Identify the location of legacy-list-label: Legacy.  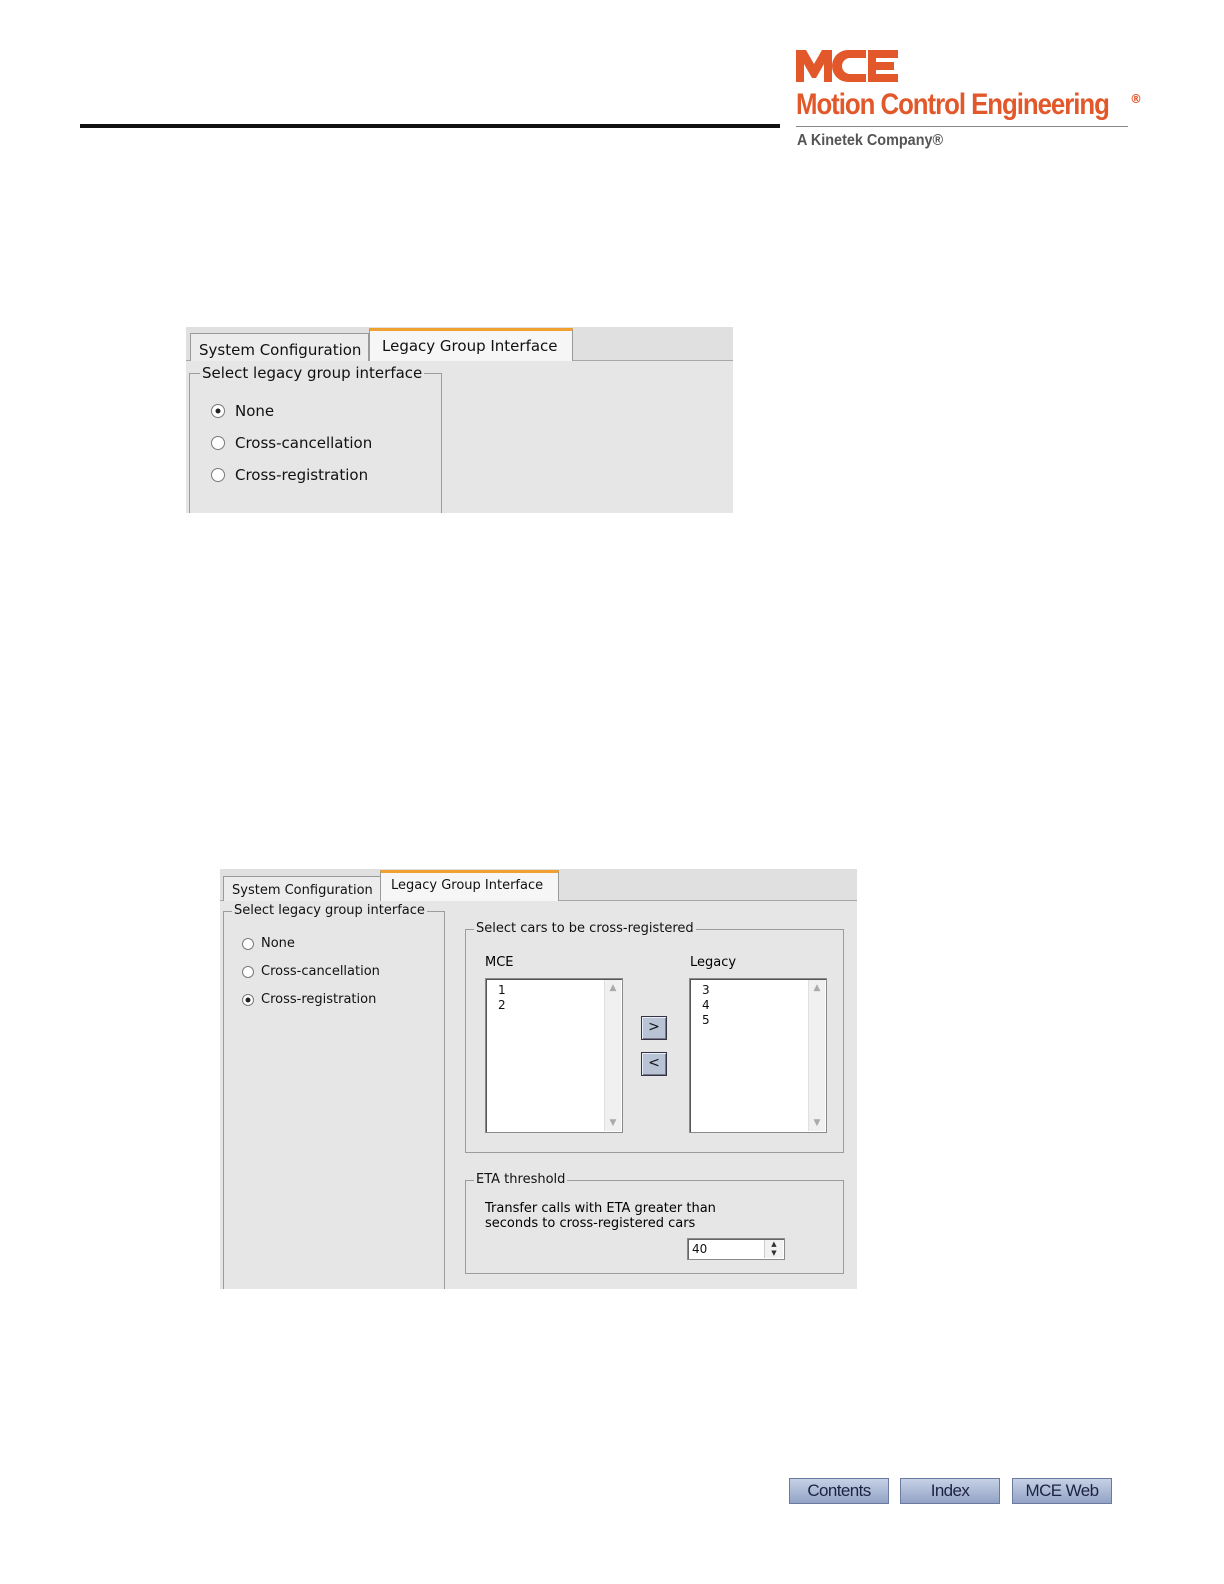
(713, 962).